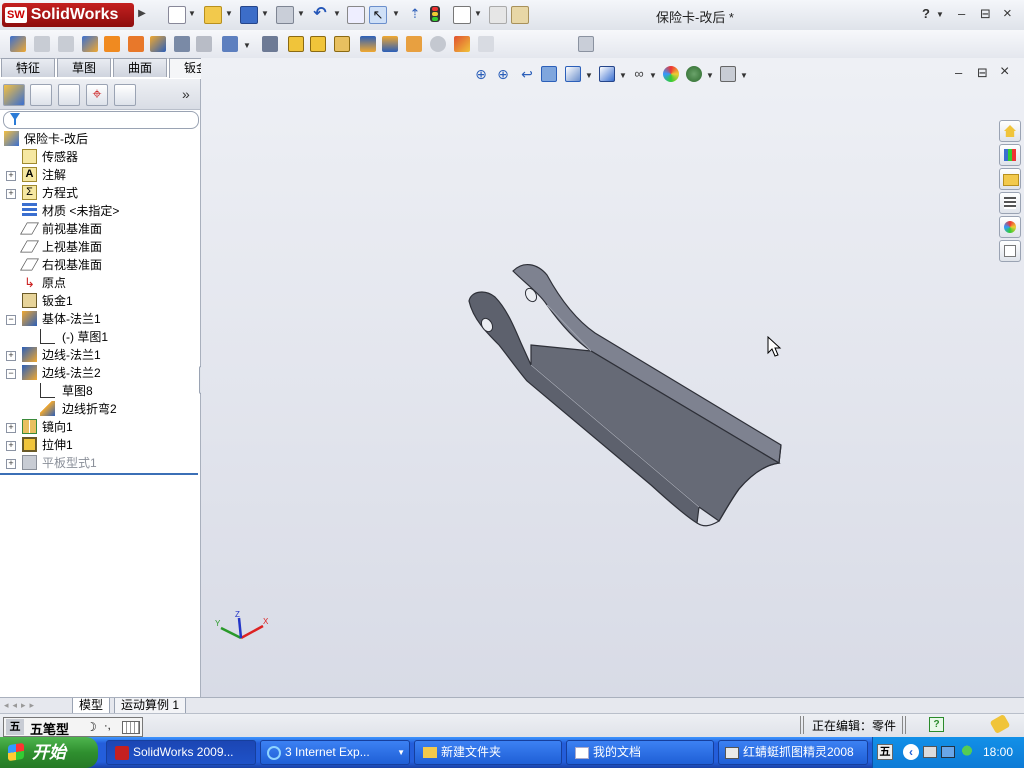  What do you see at coordinates (967, 752) in the screenshot?
I see `tray-umbrella-icon` at bounding box center [967, 752].